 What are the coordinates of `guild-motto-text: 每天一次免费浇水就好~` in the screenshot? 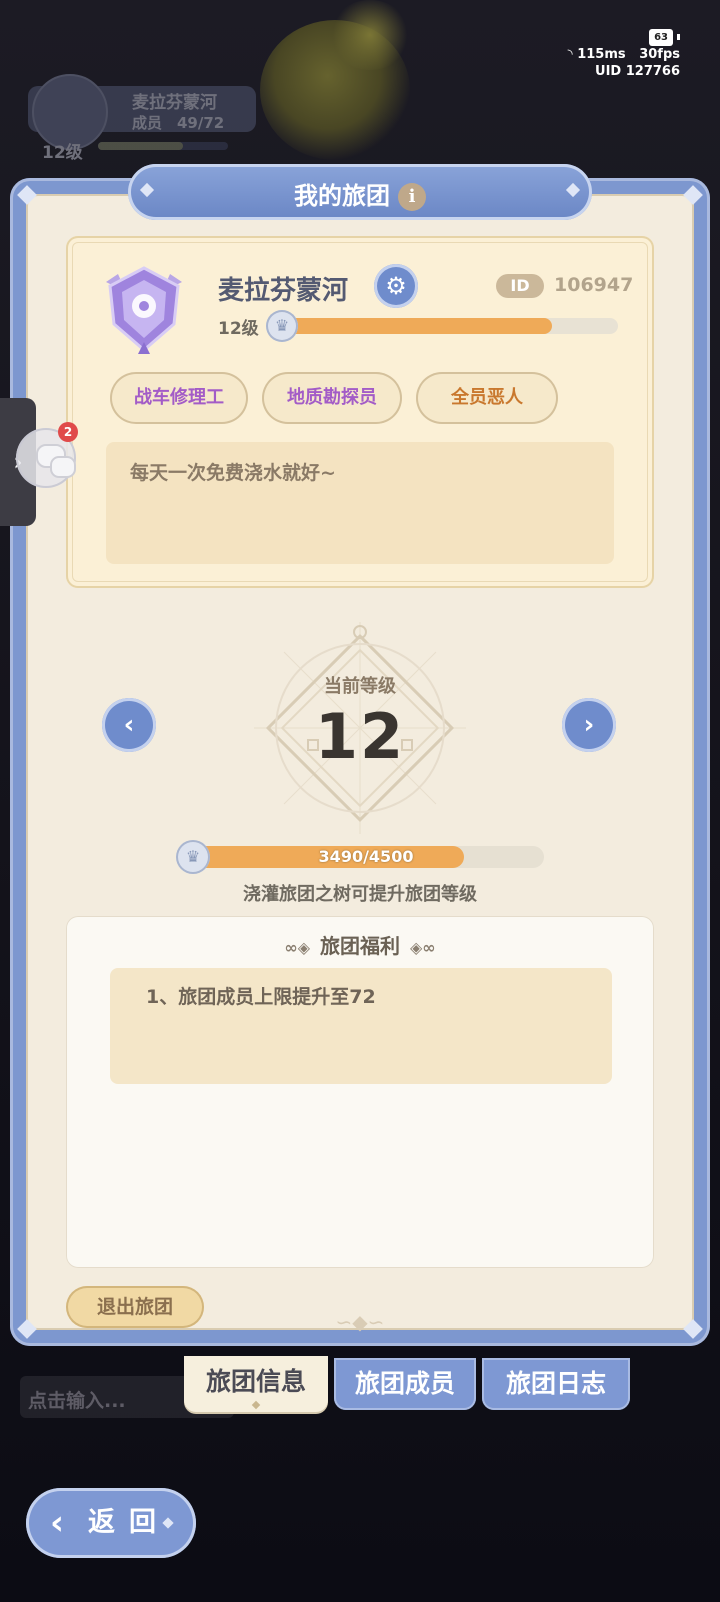 It's located at (233, 473).